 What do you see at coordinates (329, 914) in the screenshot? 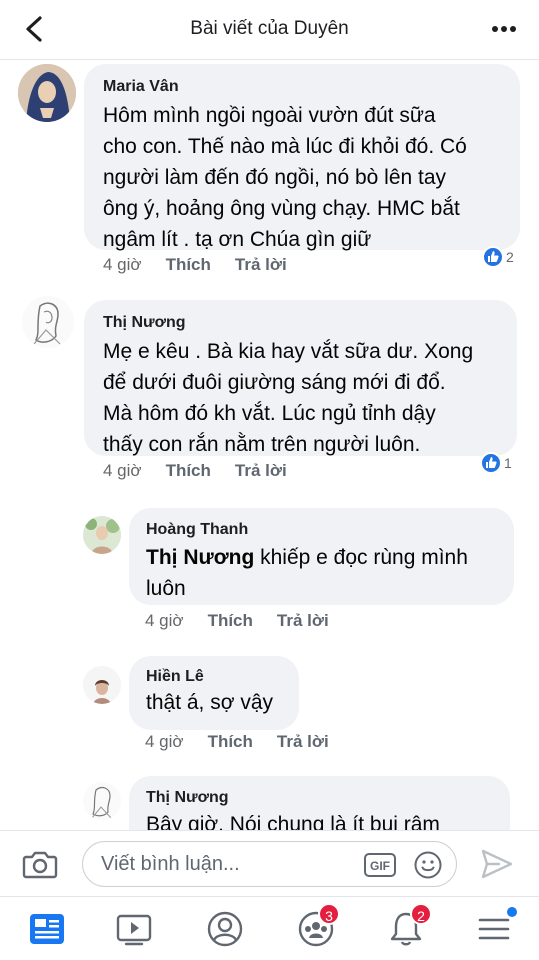
I see `groups-badge: 3` at bounding box center [329, 914].